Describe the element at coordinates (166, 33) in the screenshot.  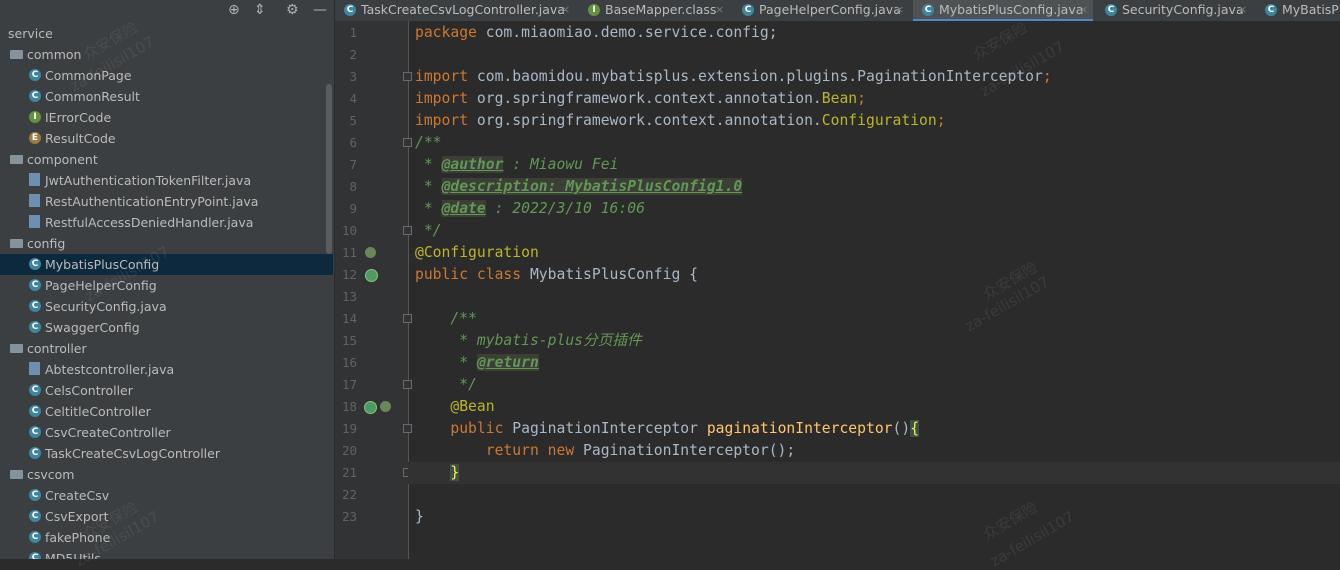
I see `tree-root: service` at that location.